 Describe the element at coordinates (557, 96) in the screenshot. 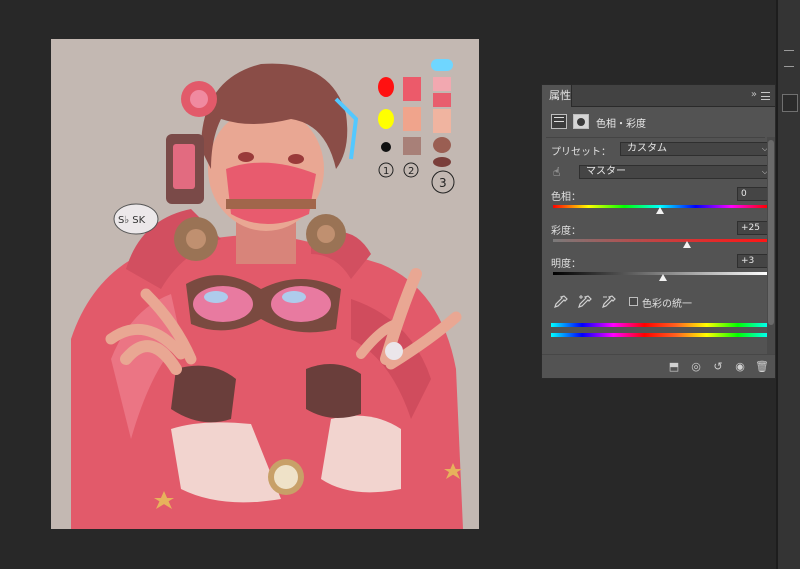

I see `tab-properties: 属性` at that location.